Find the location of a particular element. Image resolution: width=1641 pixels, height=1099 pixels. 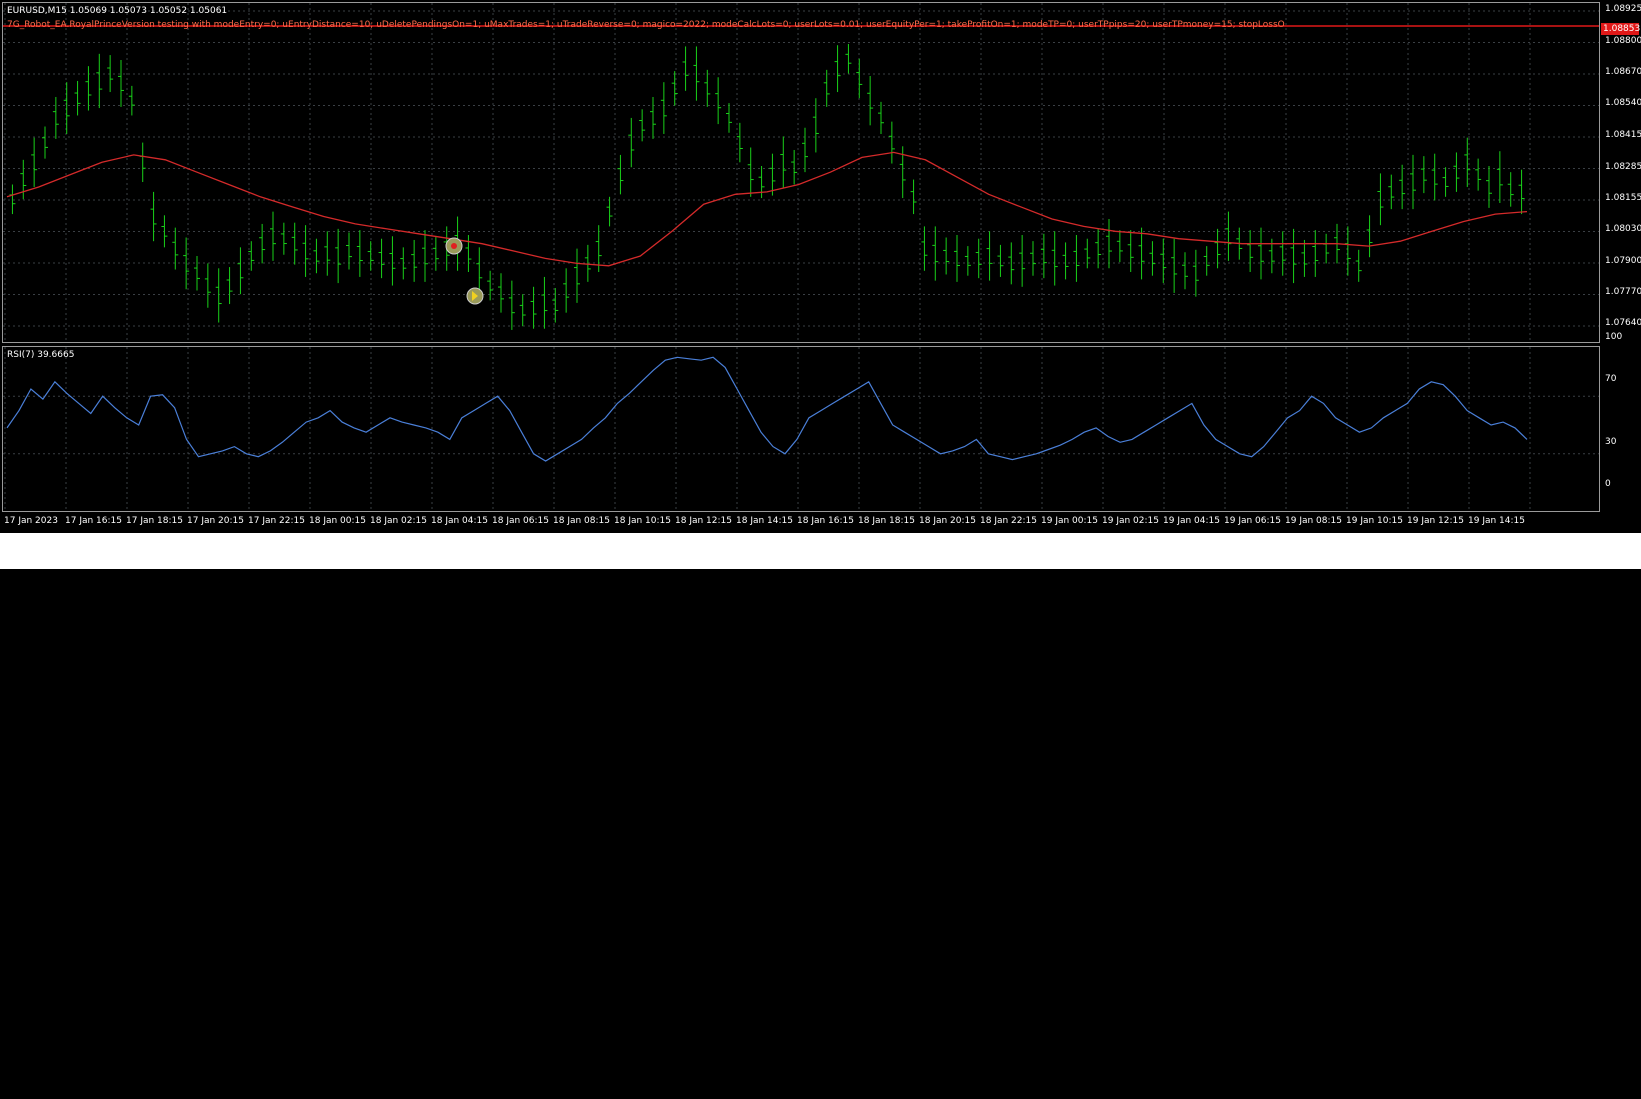

time-axis-label: 17 Jan 22:15 is located at coordinates (276, 521).